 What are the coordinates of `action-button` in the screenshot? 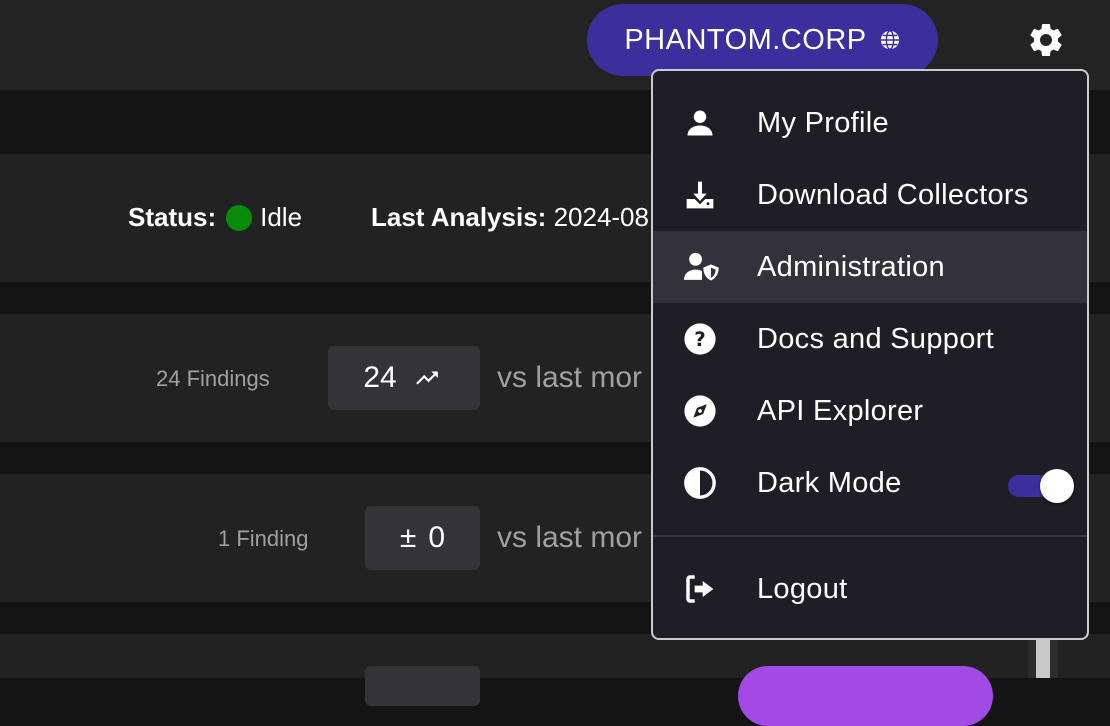 It's located at (865, 696).